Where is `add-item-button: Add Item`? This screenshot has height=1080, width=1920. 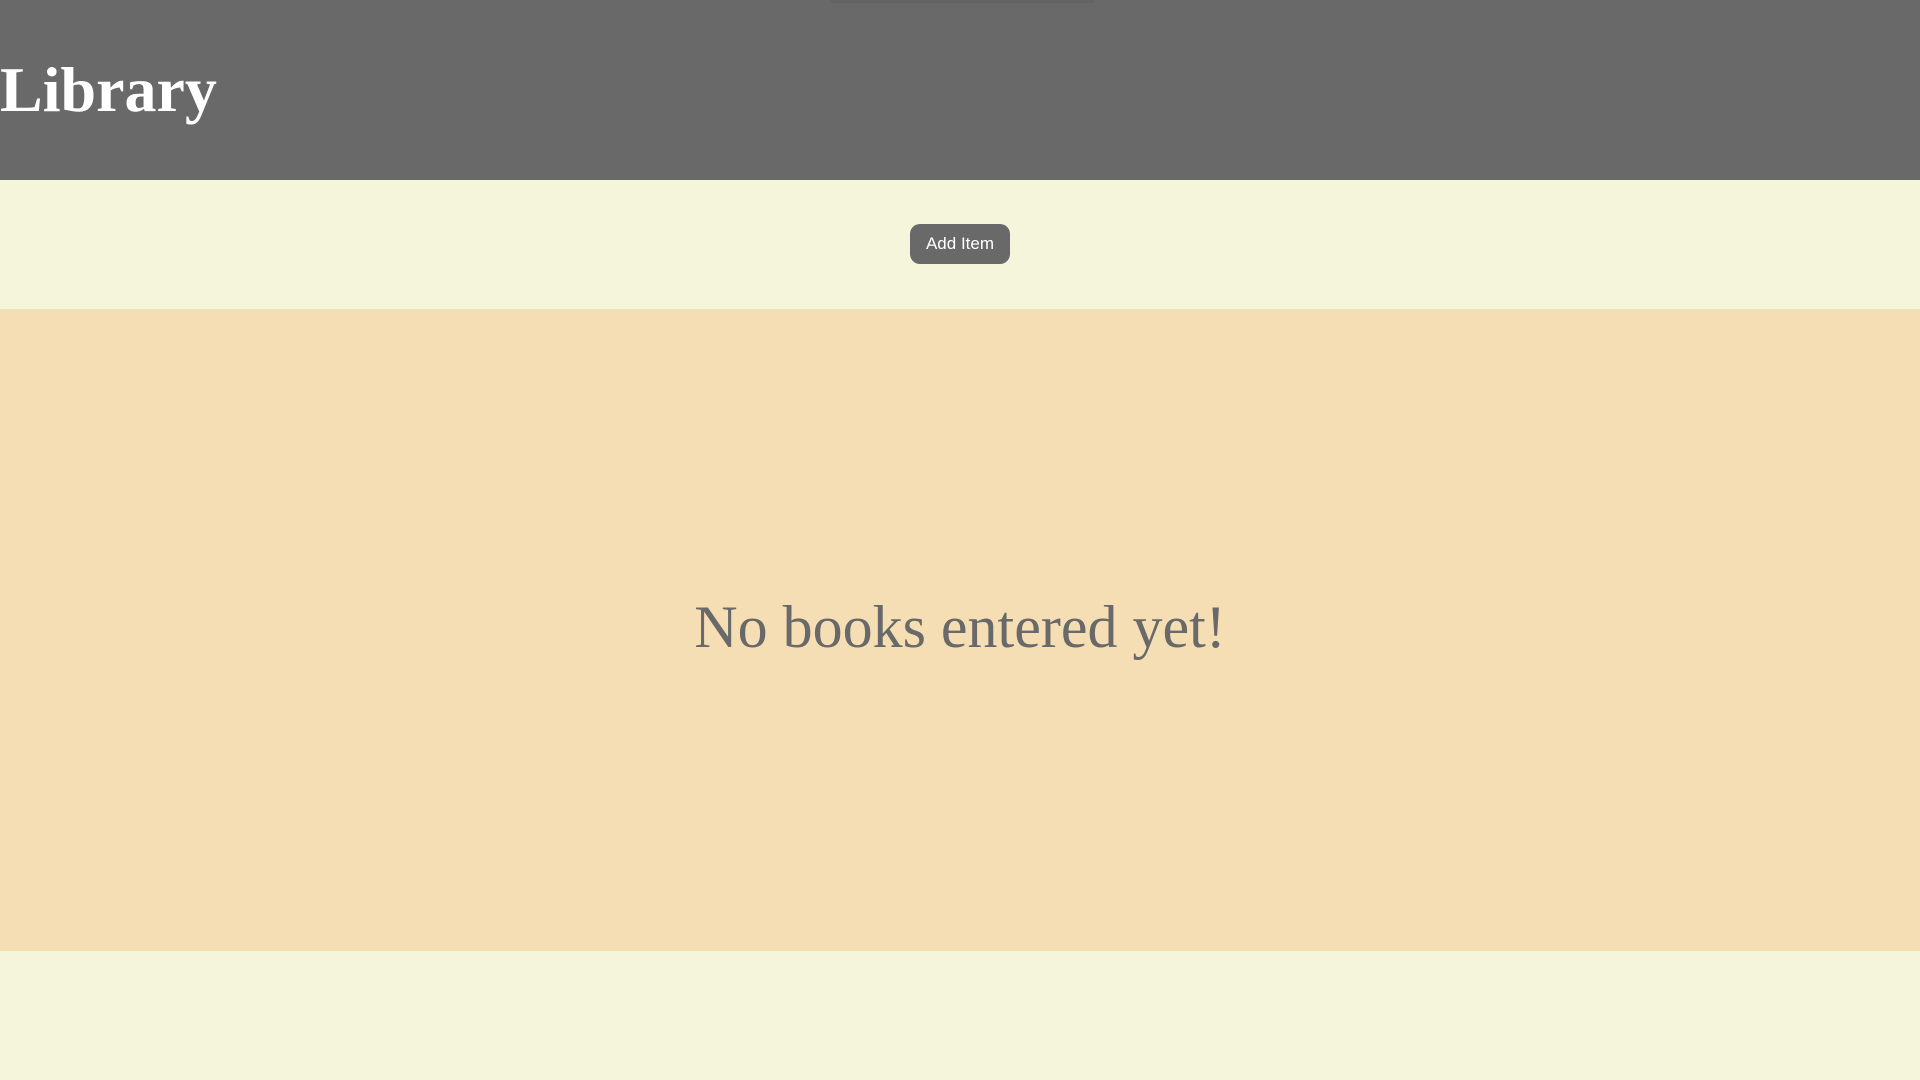 add-item-button: Add Item is located at coordinates (960, 244).